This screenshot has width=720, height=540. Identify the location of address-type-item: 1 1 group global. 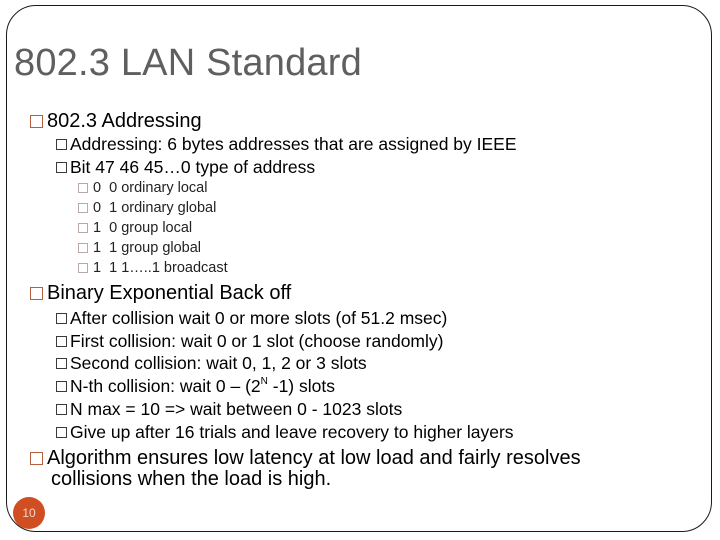
(139, 248).